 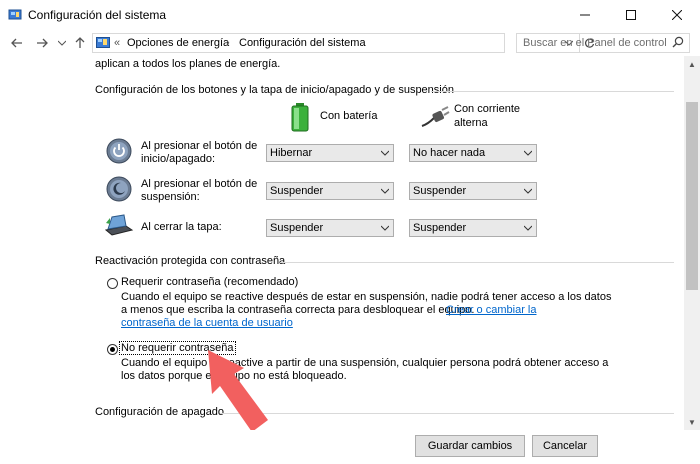 I want to click on cancel-button: Cancelar, so click(x=565, y=446).